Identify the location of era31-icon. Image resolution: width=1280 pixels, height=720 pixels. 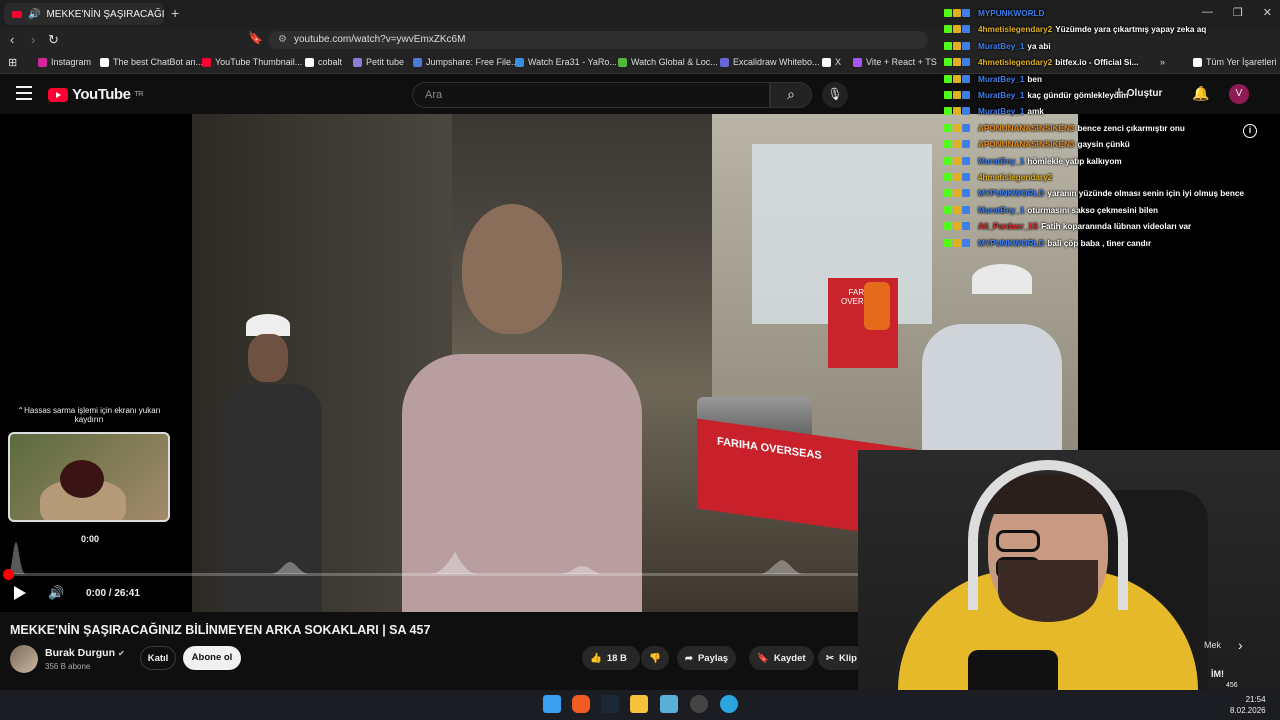
(519, 62).